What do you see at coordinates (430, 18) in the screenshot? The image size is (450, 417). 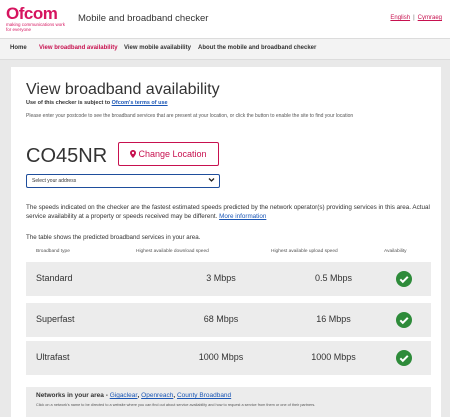 I see `lang-cymraeg-link: Cymraeg` at bounding box center [430, 18].